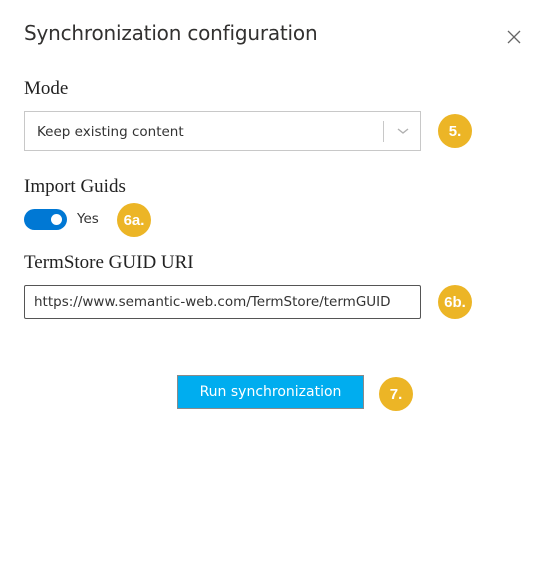 This screenshot has width=533, height=567. I want to click on step-badge-7: 7., so click(396, 394).